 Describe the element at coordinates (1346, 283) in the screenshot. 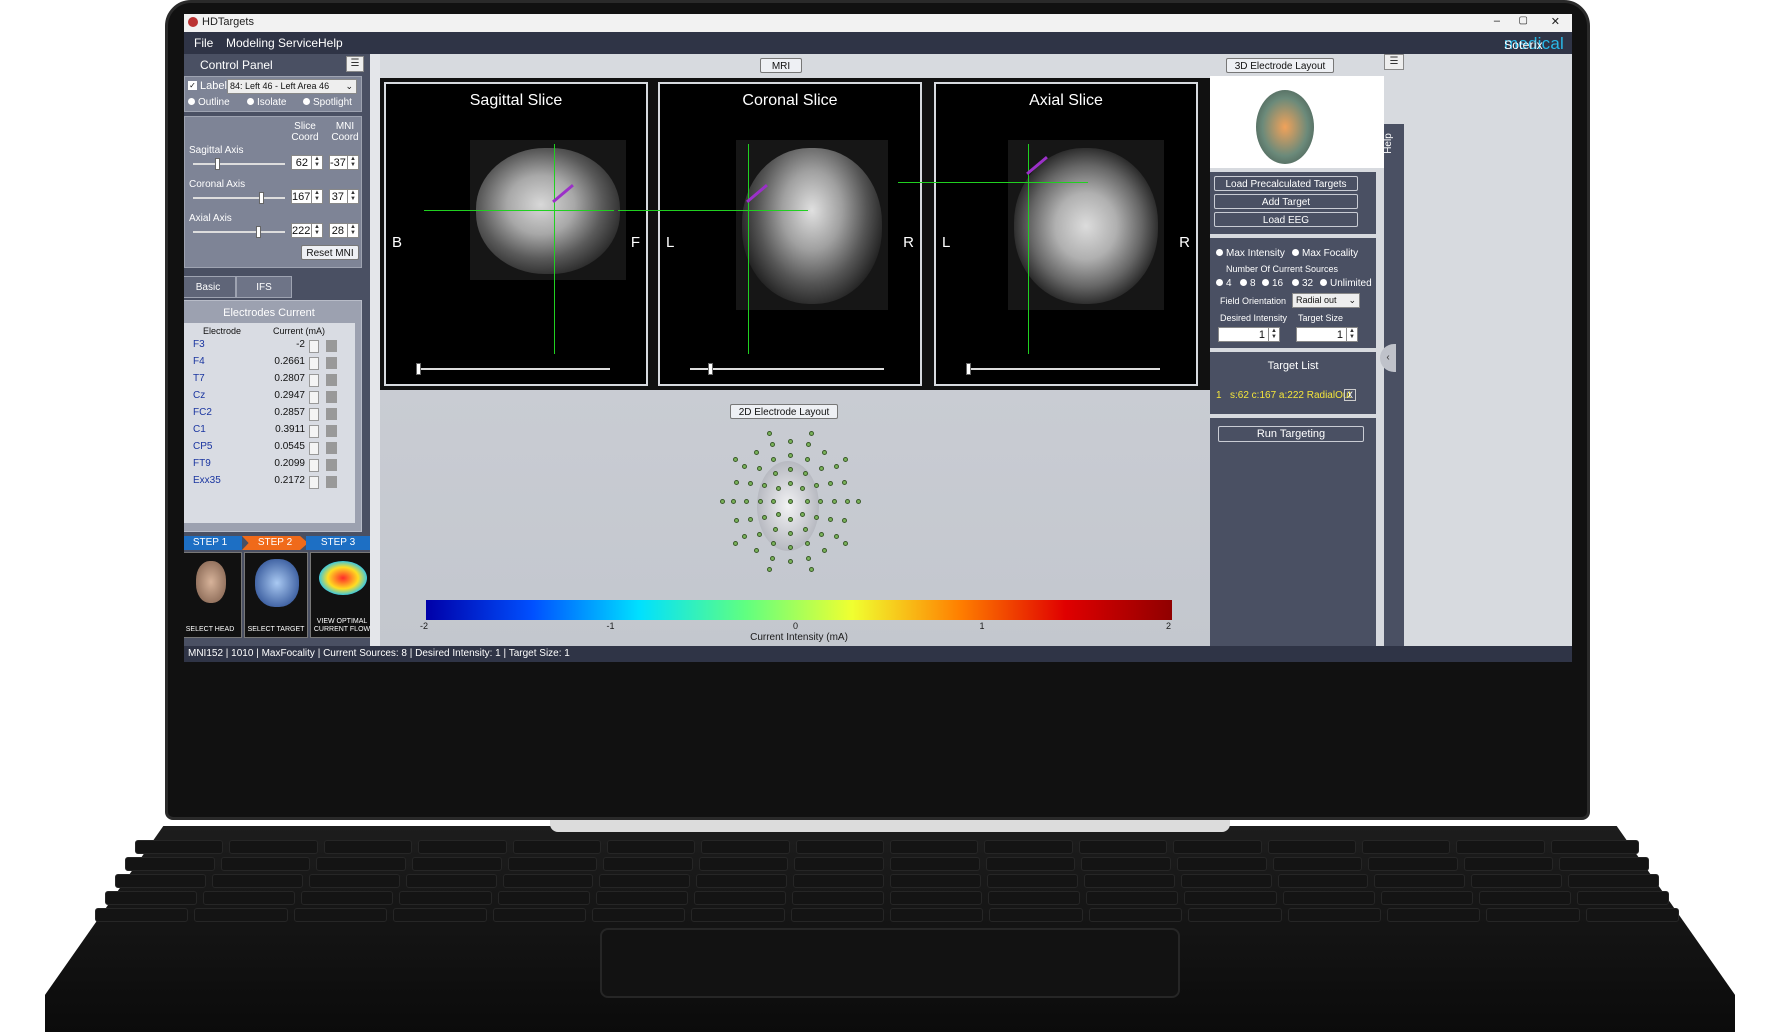

I see `num-sources-option: Unlimited` at that location.